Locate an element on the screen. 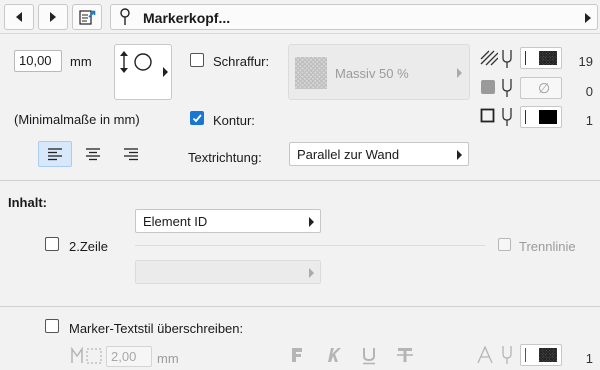 This screenshot has height=370, width=600. hatch-pen-swatch is located at coordinates (541, 58).